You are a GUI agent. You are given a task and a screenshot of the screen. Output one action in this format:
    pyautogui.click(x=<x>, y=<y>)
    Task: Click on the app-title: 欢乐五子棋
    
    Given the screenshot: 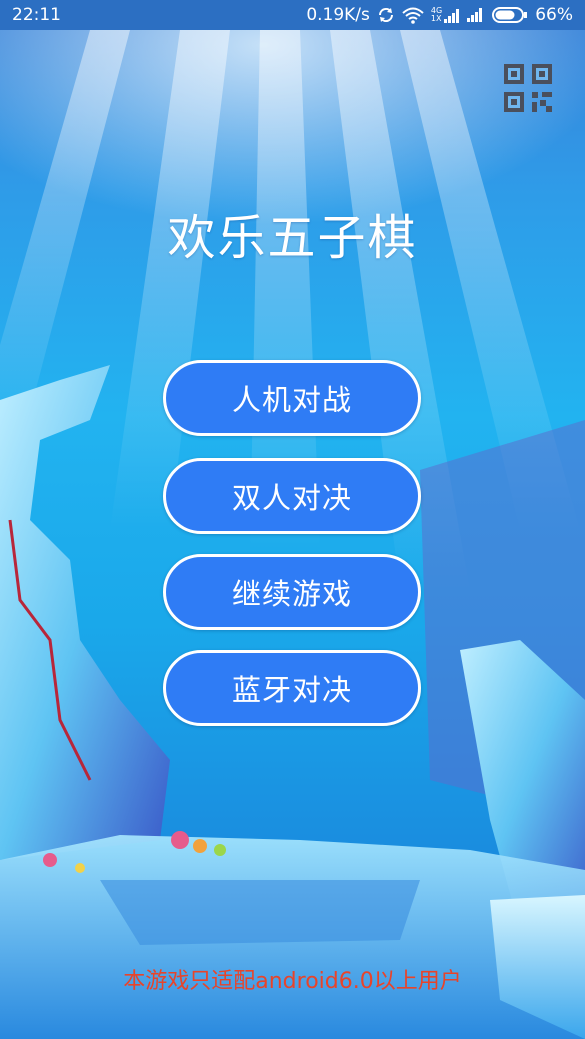 What is the action you would take?
    pyautogui.click(x=292, y=238)
    